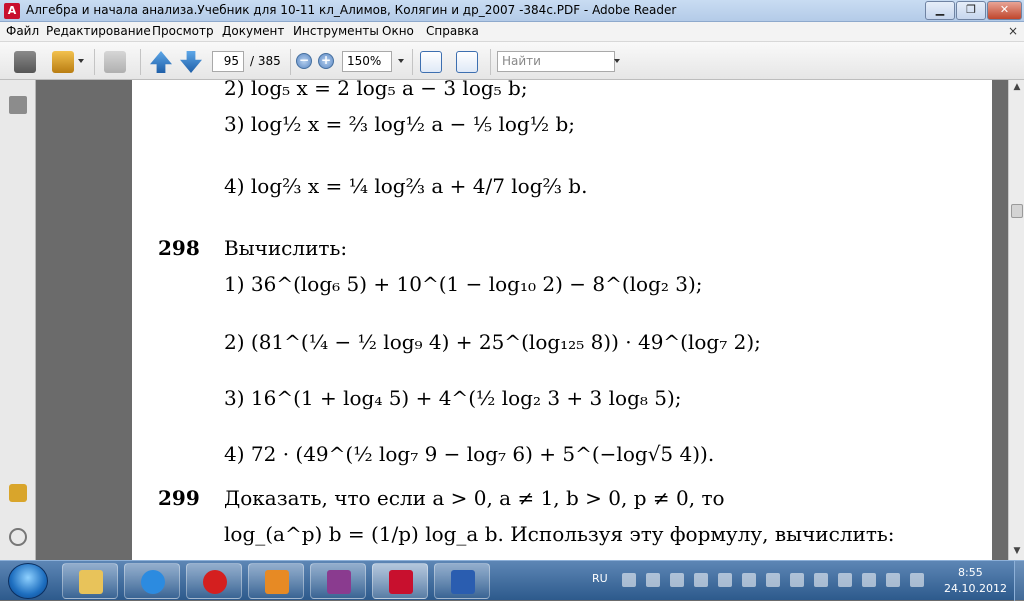  What do you see at coordinates (18, 493) in the screenshot?
I see `comments-panel-icon` at bounding box center [18, 493].